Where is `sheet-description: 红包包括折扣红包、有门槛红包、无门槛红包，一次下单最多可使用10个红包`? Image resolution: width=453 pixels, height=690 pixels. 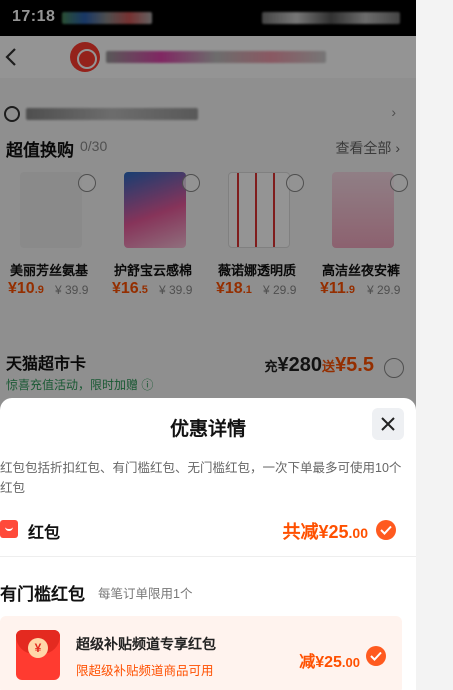
sheet-description: 红包包括折扣红包、有门槛红包、无门槛红包，一次下单最多可使用10个红包 is located at coordinates (201, 478).